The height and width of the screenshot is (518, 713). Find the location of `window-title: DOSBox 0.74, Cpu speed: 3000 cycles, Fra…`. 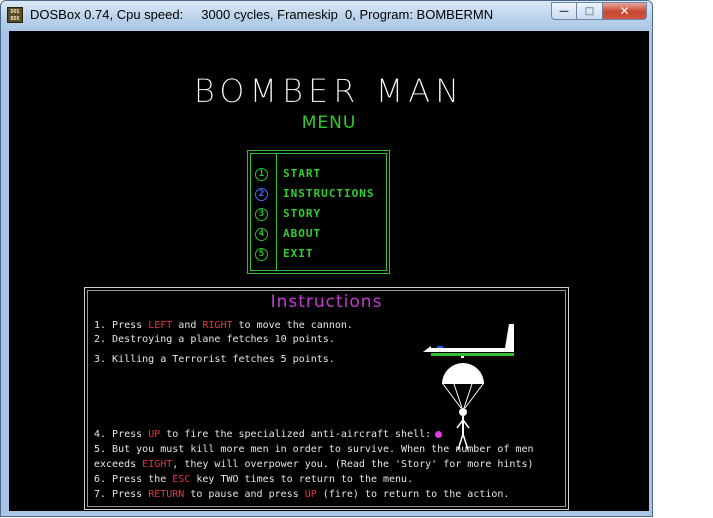

window-title: DOSBox 0.74, Cpu speed: 3000 cycles, Fra… is located at coordinates (262, 14).